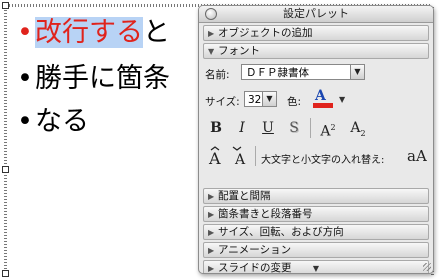 This screenshot has width=439, height=279. I want to click on section-label: フォント, so click(239, 51).